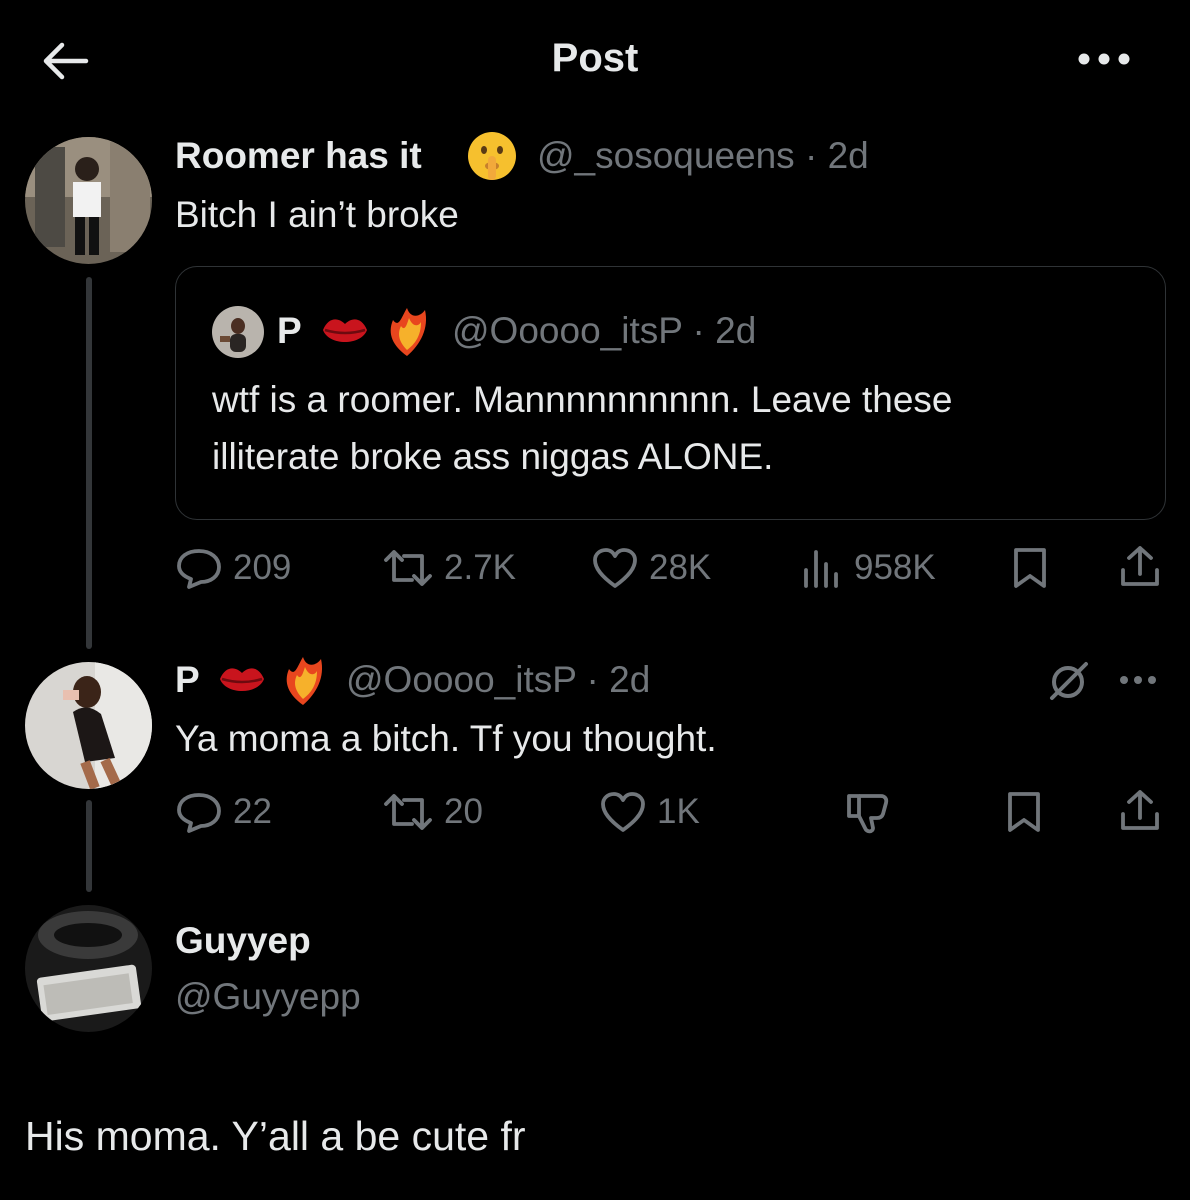 The width and height of the screenshot is (1190, 1200). I want to click on views-icon, so click(821, 569).